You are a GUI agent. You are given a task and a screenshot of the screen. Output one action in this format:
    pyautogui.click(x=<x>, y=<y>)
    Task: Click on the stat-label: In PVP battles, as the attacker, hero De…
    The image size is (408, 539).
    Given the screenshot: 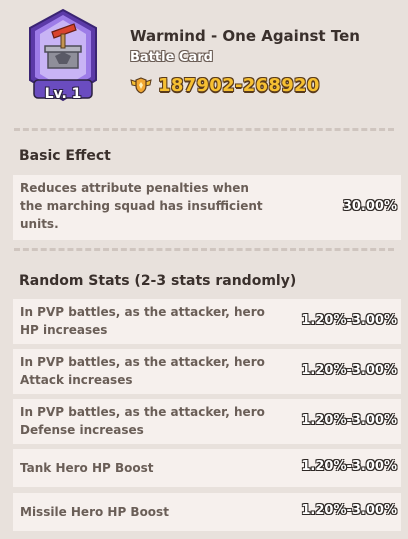 What is the action you would take?
    pyautogui.click(x=142, y=421)
    